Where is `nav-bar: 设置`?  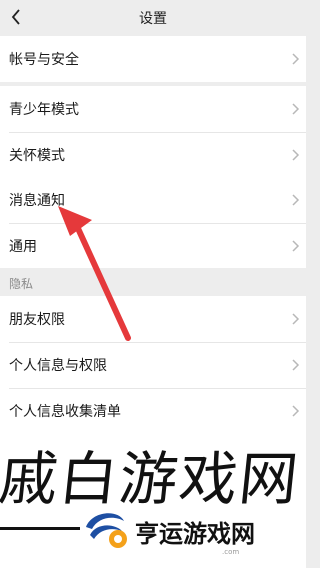 nav-bar: 设置 is located at coordinates (153, 18).